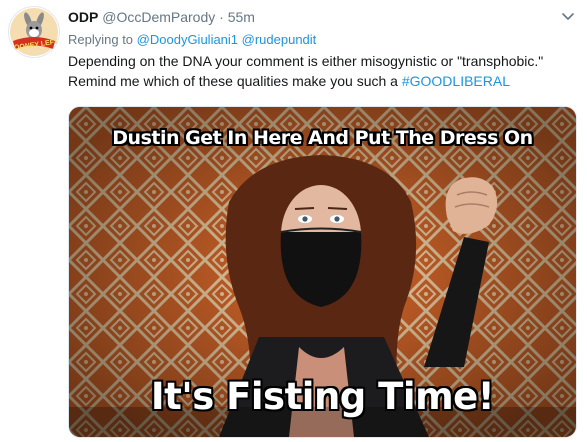 This screenshot has height=442, width=587. What do you see at coordinates (187, 39) in the screenshot?
I see `reply-mention-1: @DoodyGiuliani1` at bounding box center [187, 39].